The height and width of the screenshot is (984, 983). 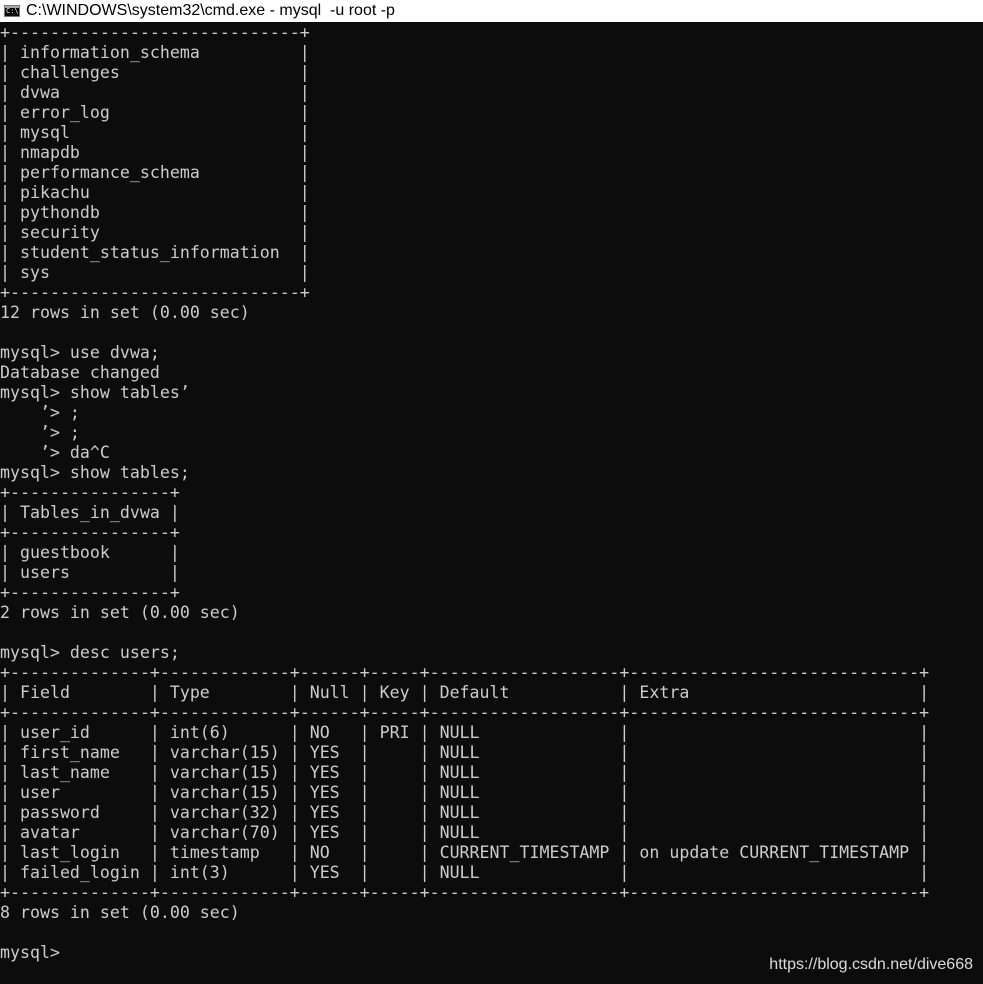 What do you see at coordinates (90, 652) in the screenshot?
I see `console-line: mysql> desc users;` at bounding box center [90, 652].